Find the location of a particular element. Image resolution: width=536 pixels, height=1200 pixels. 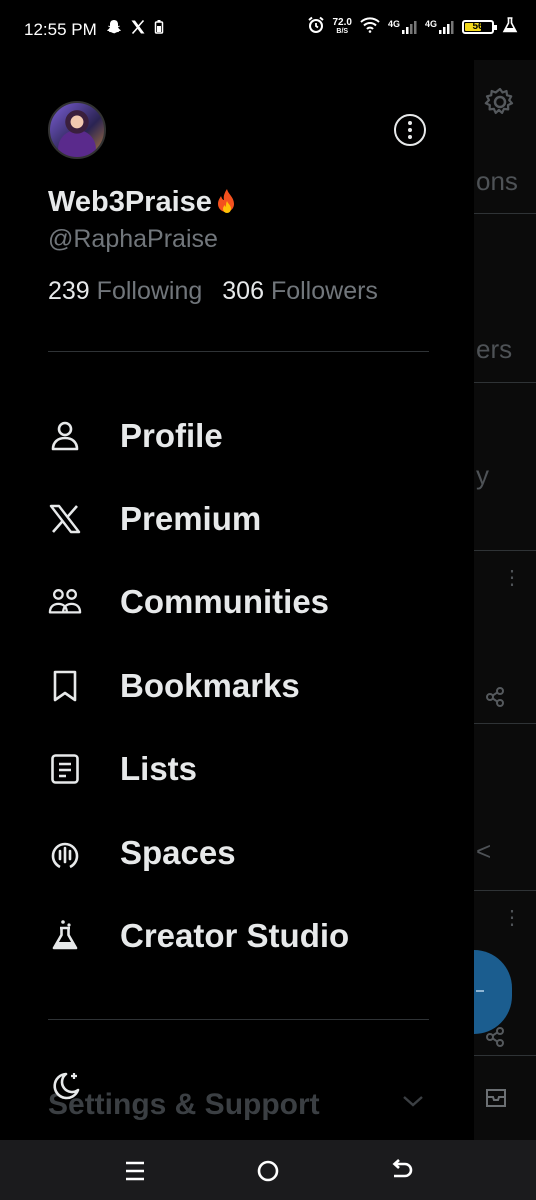

person-icon is located at coordinates (65, 436).